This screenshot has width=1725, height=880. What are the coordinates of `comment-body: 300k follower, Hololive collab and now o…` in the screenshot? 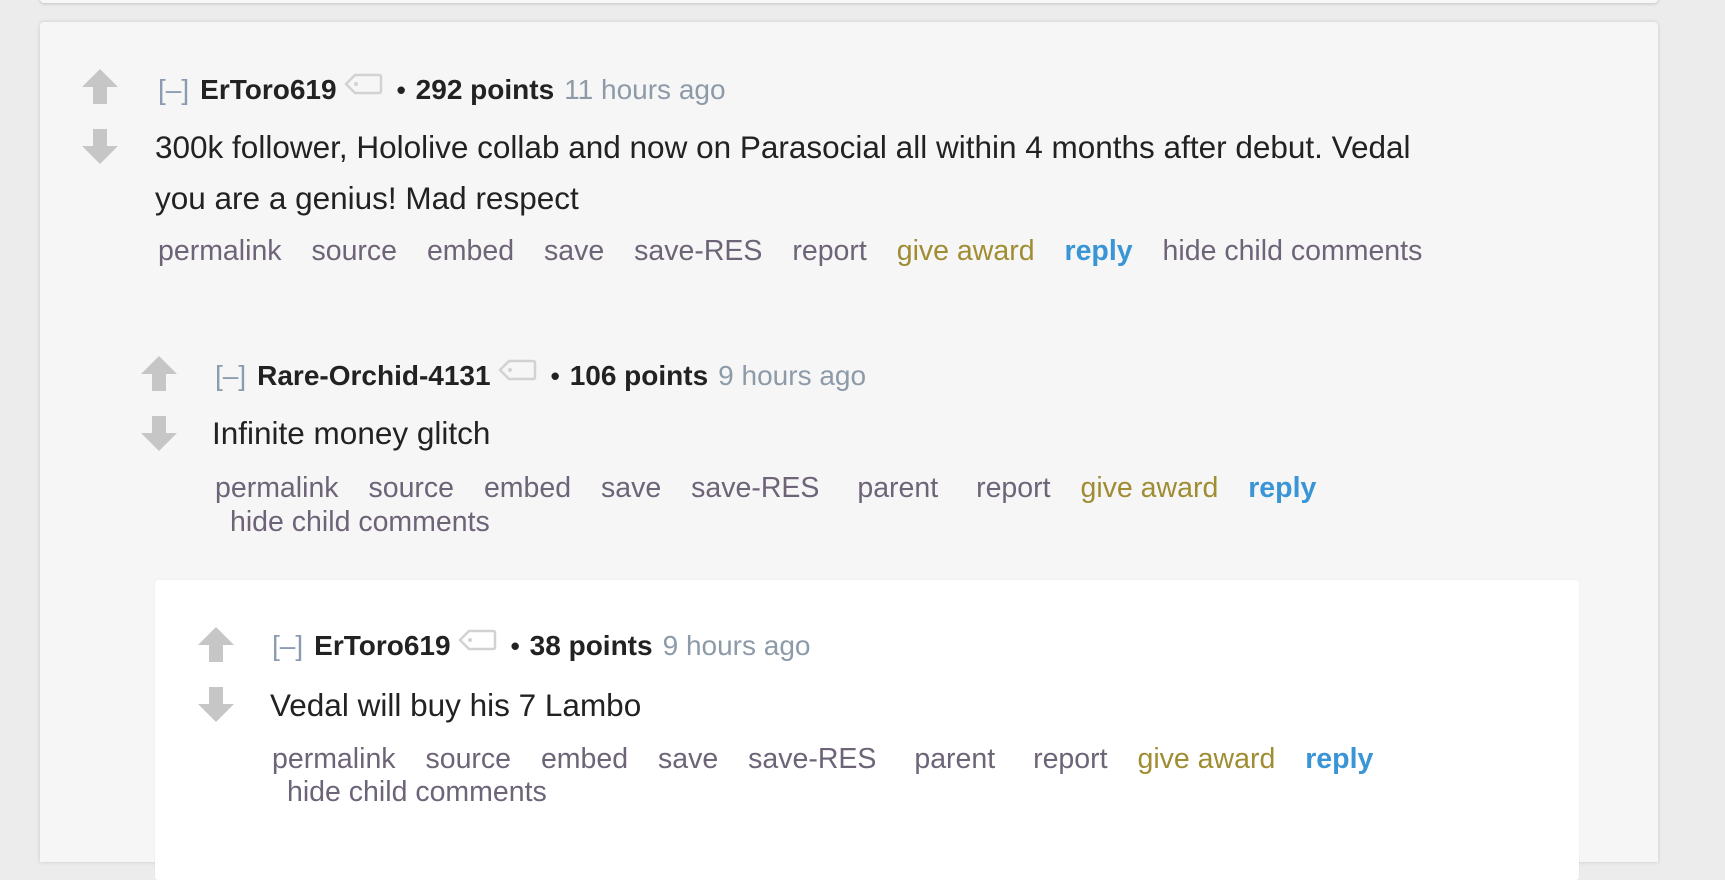 It's located at (783, 173).